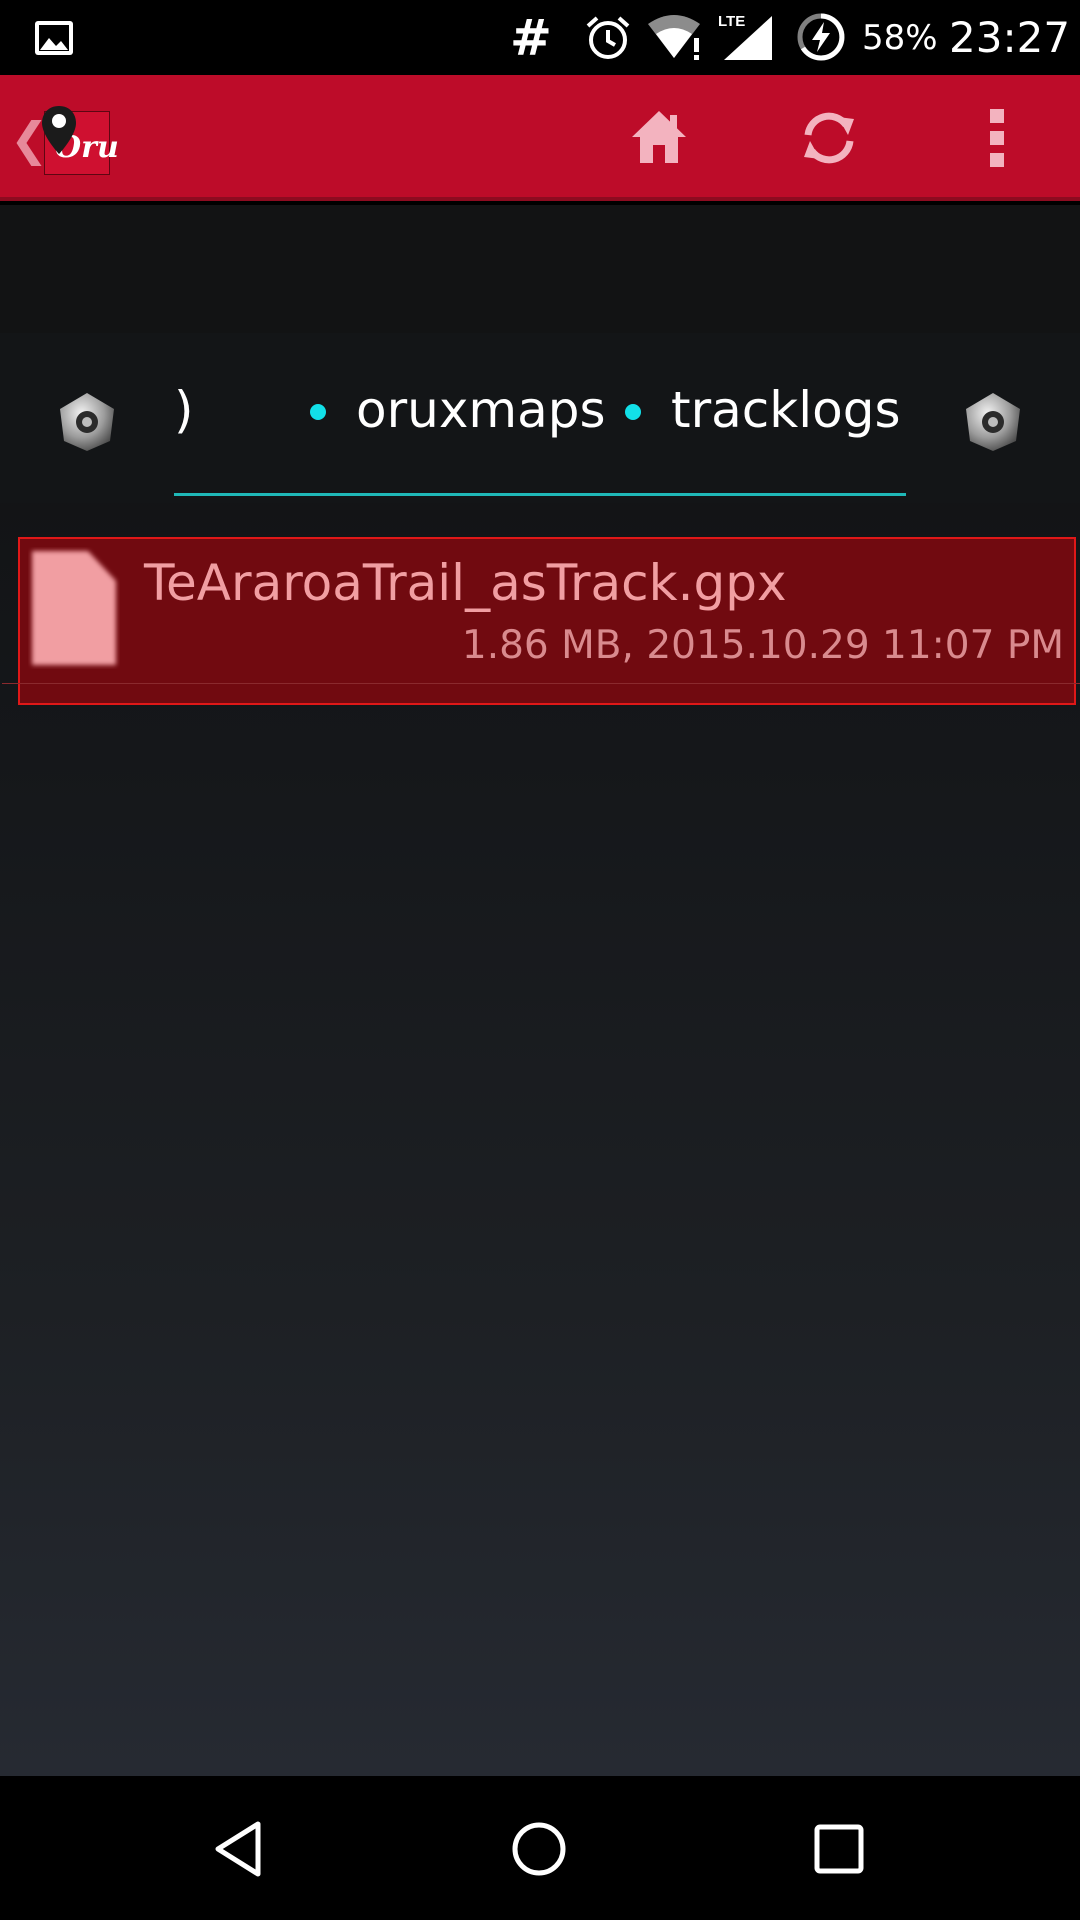 This screenshot has height=1920, width=1080. Describe the element at coordinates (74, 608) in the screenshot. I see `file-icon` at that location.